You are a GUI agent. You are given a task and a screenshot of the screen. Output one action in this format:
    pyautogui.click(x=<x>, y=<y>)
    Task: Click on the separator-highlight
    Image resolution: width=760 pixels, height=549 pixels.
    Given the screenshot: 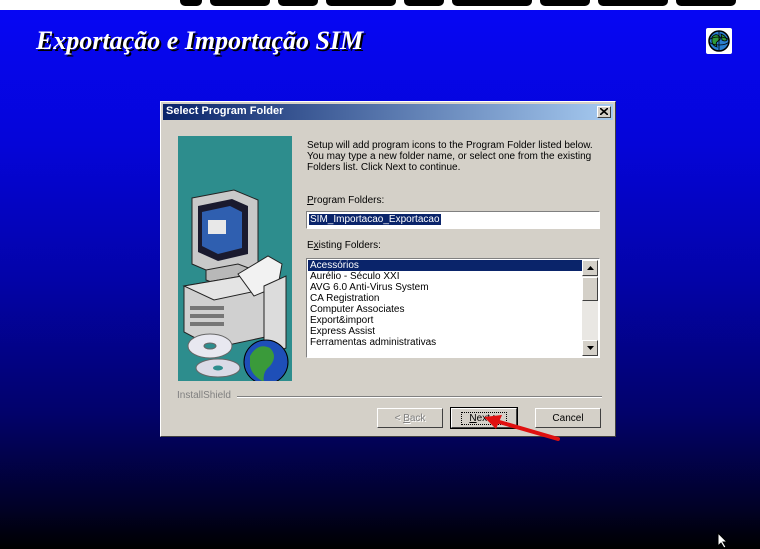 What is the action you would take?
    pyautogui.click(x=419, y=397)
    